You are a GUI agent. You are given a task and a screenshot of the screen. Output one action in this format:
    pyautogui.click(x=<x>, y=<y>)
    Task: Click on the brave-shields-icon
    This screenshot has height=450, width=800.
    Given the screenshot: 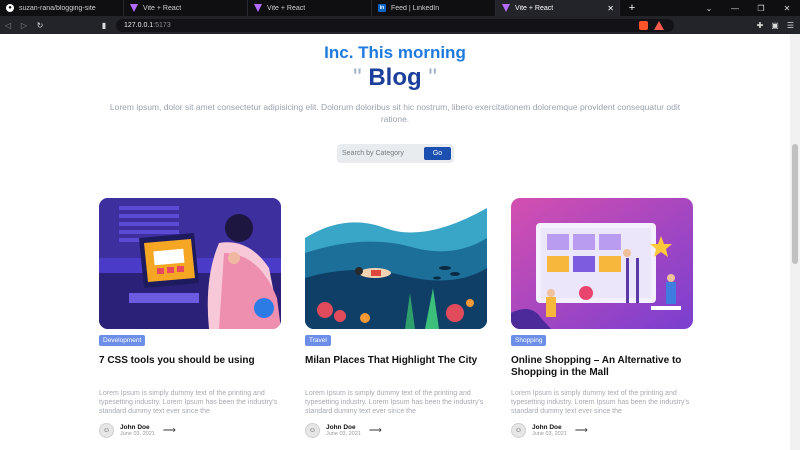 What is the action you would take?
    pyautogui.click(x=643, y=25)
    